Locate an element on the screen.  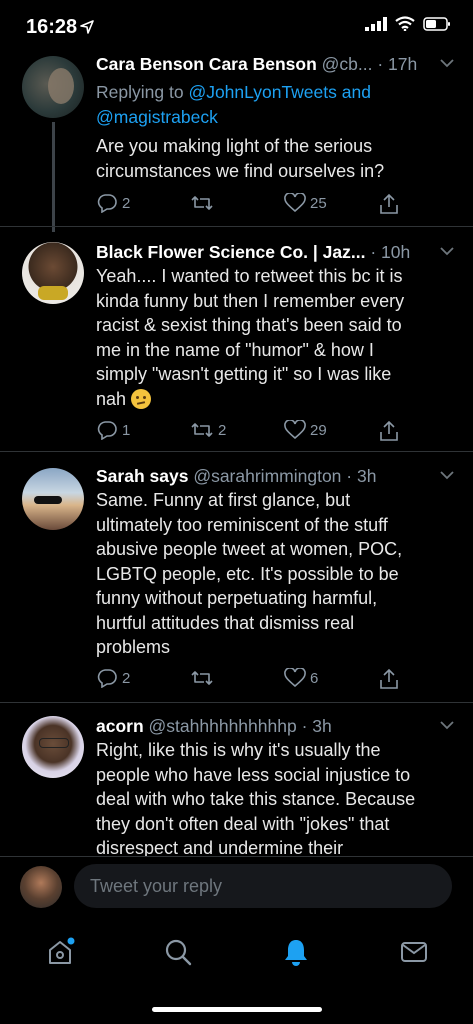
tweet-text-line: simply "wasn't getting it" so I was like is located at coordinates (244, 374).